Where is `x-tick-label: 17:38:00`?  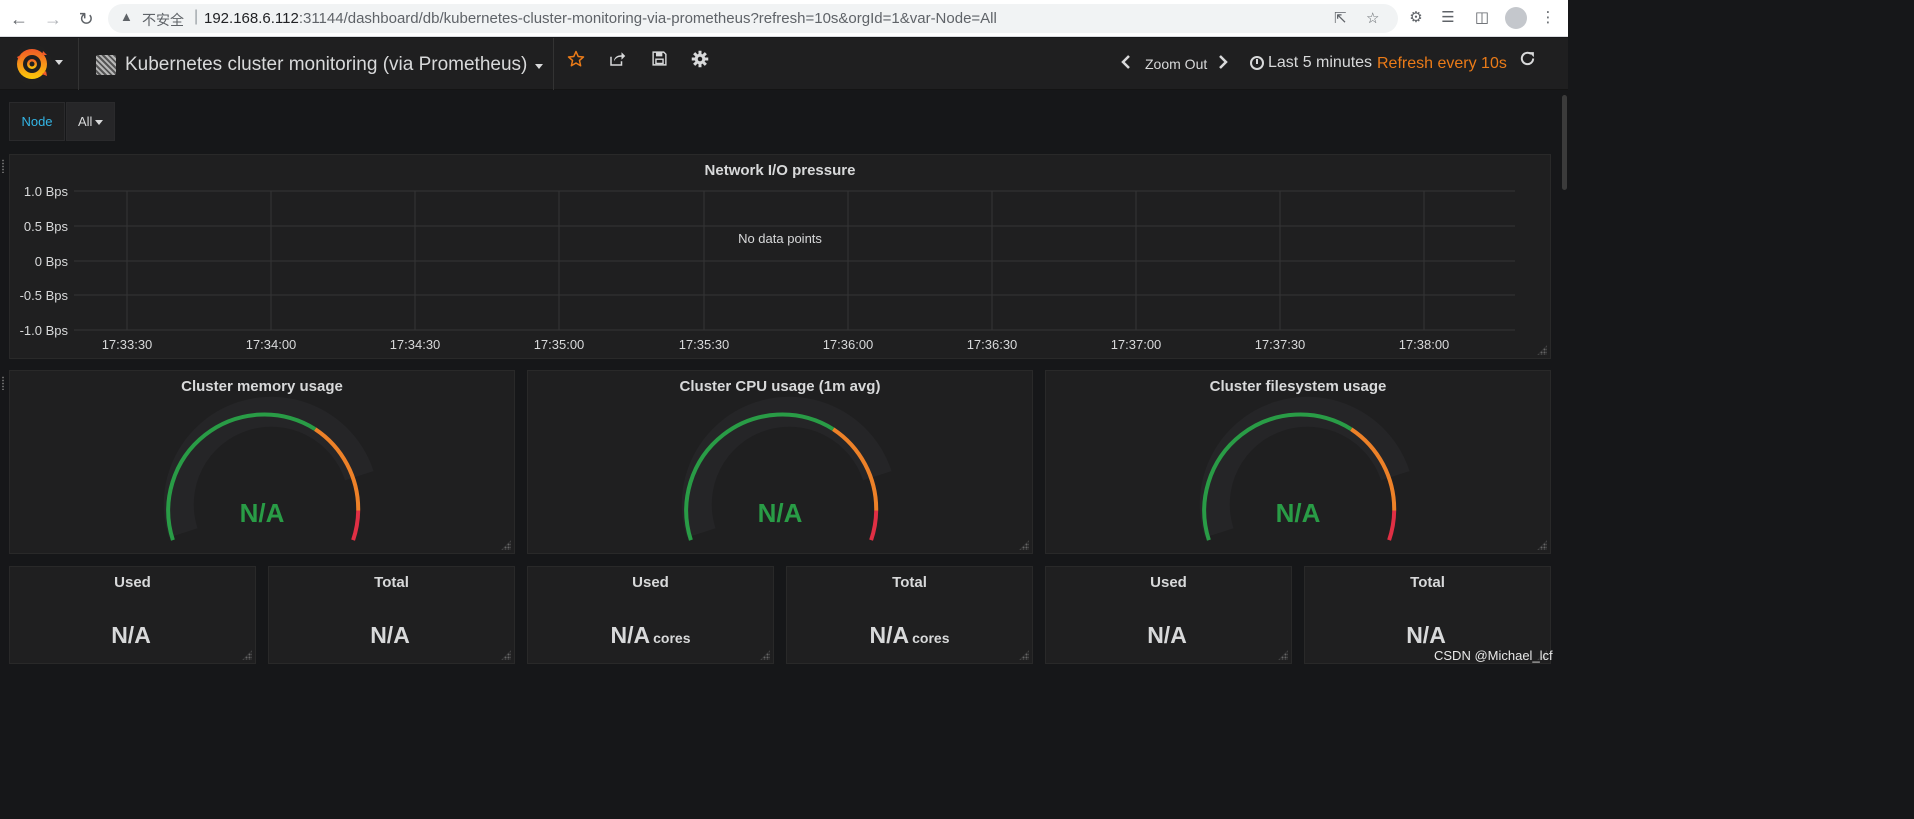 x-tick-label: 17:38:00 is located at coordinates (1424, 344).